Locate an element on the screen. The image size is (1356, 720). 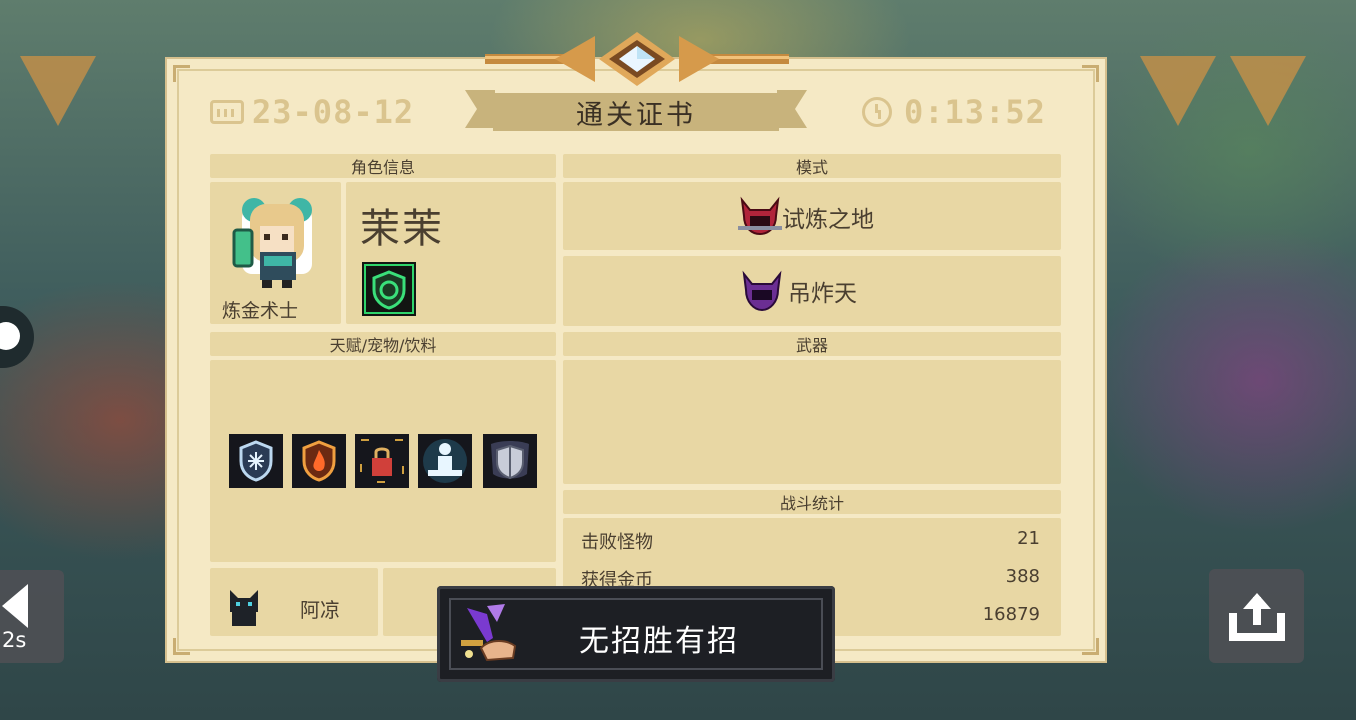
share-icon is located at coordinates (1257, 617).